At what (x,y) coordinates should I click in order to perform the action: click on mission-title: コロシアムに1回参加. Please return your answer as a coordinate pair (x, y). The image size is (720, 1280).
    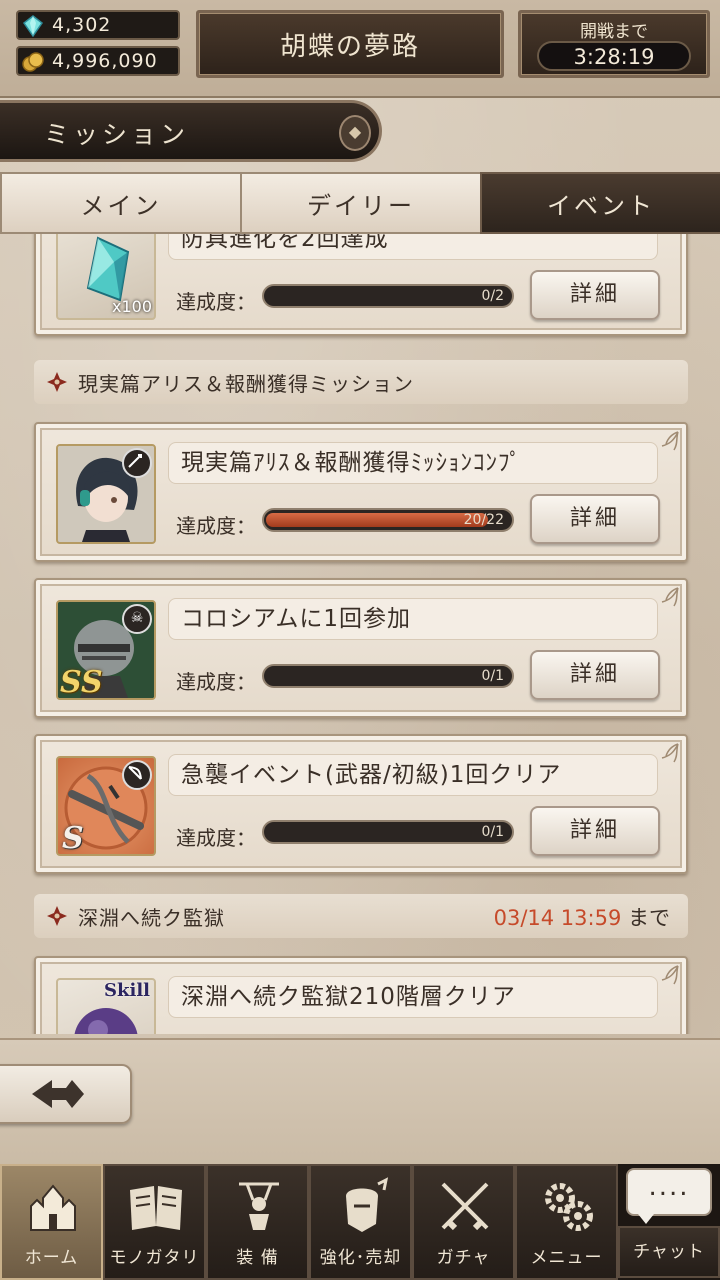
    Looking at the image, I should click on (413, 619).